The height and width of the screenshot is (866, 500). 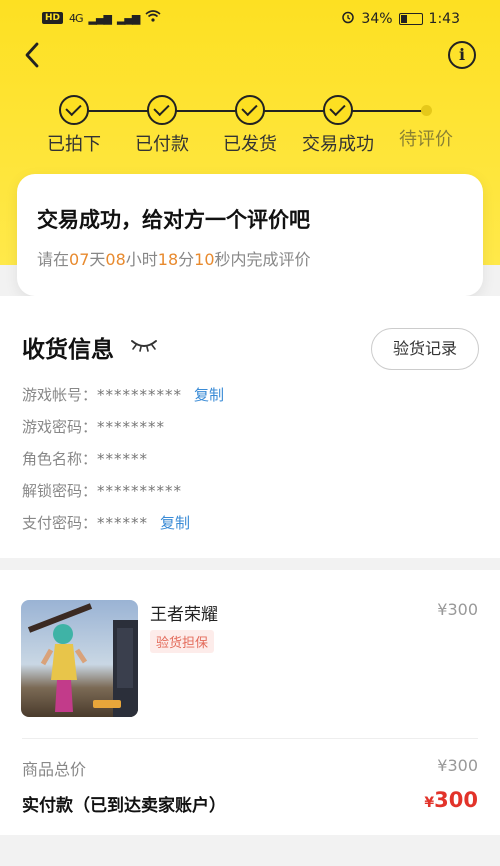 What do you see at coordinates (426, 139) in the screenshot?
I see `step-label: 待评价` at bounding box center [426, 139].